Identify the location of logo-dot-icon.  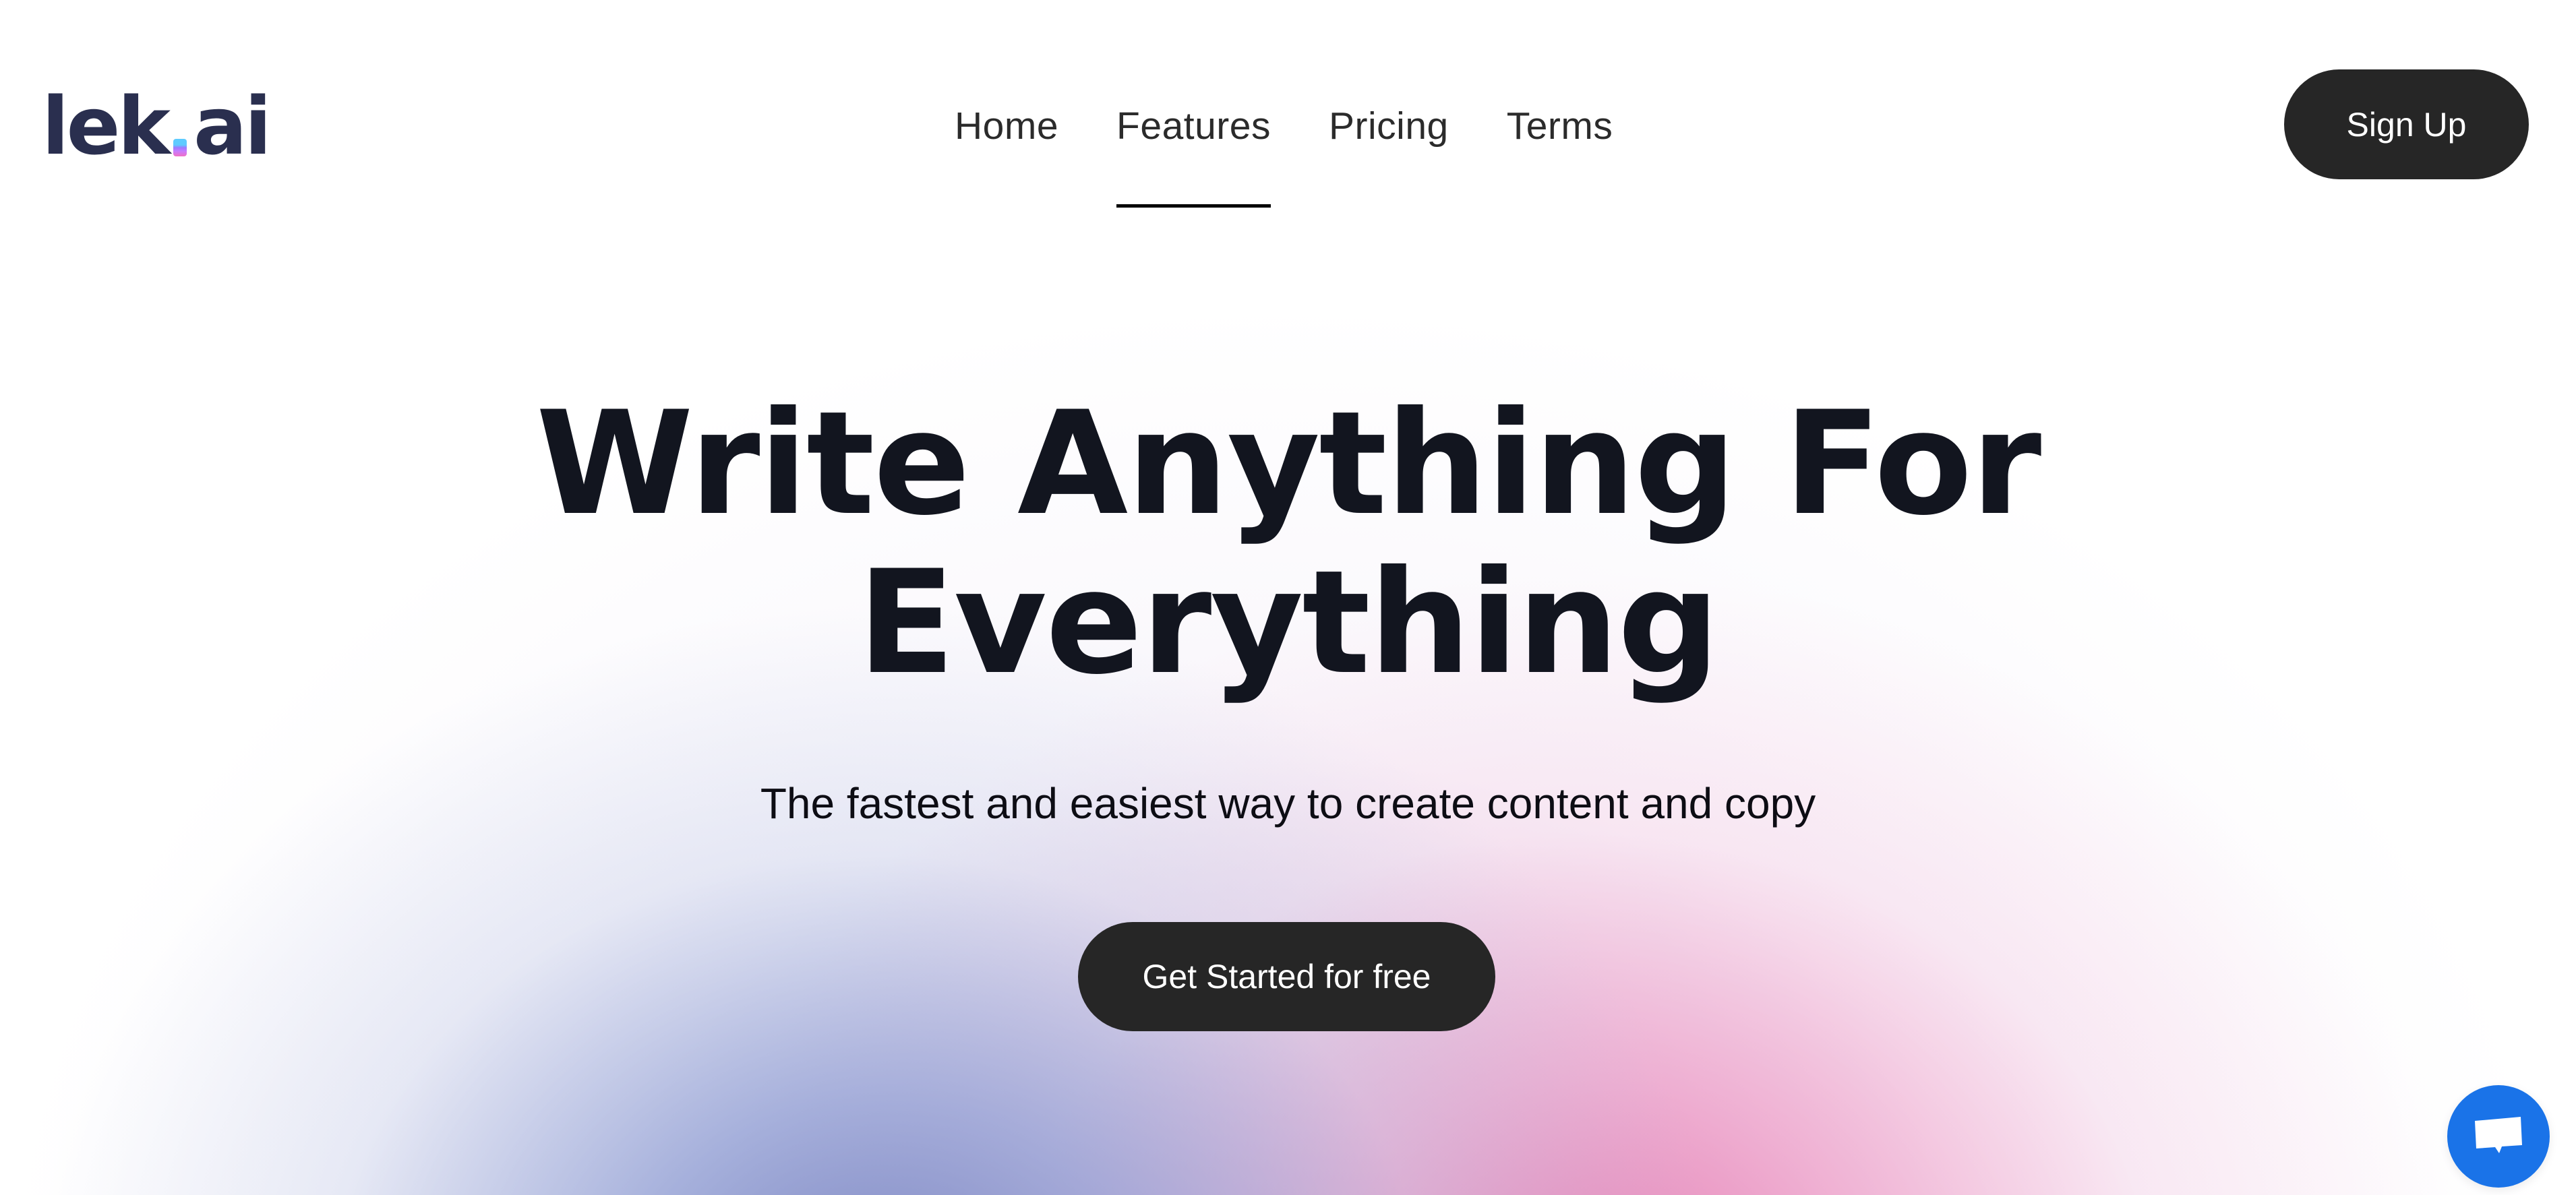
(180, 147).